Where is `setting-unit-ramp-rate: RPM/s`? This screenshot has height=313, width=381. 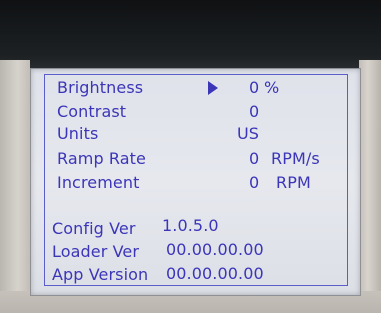 setting-unit-ramp-rate: RPM/s is located at coordinates (295, 158).